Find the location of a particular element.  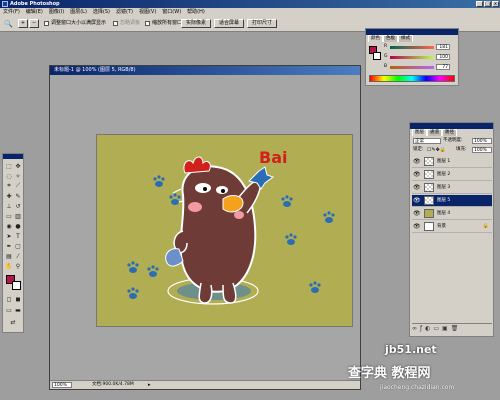

move-tool-icon: ✥ is located at coordinates (18, 166).